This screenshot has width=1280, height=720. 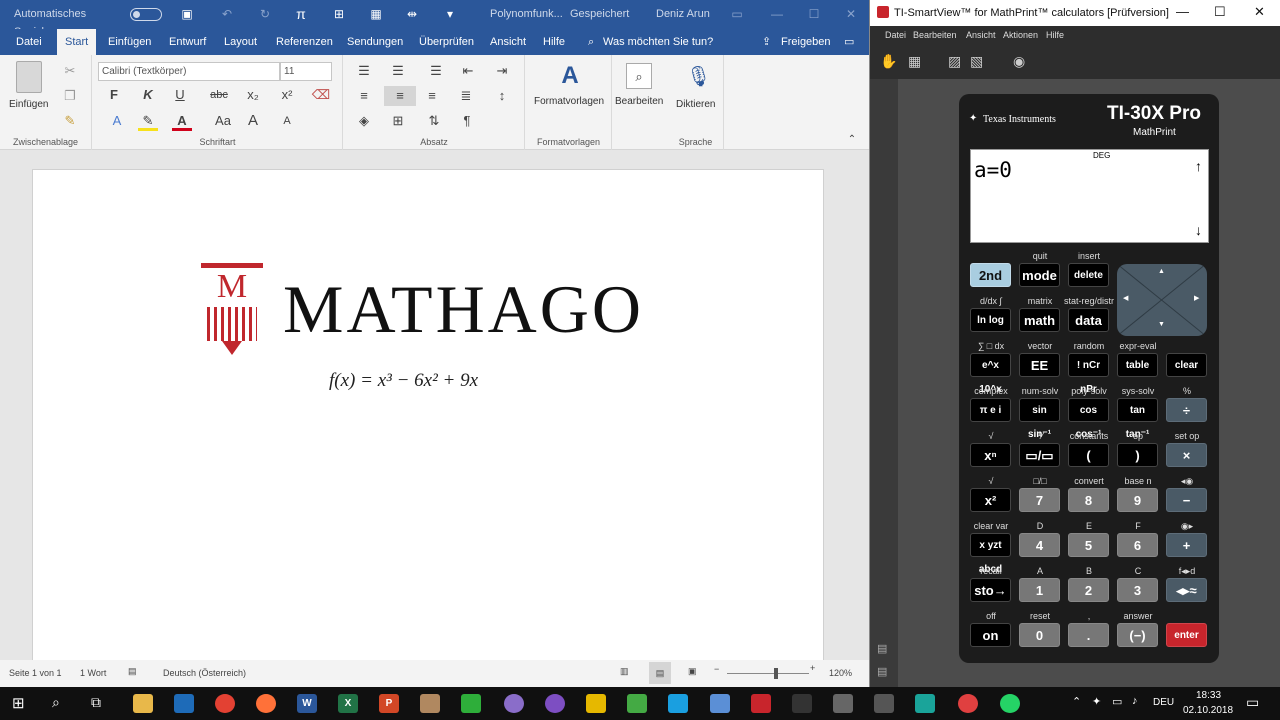 I want to click on calc-key: +, so click(x=1186, y=545).